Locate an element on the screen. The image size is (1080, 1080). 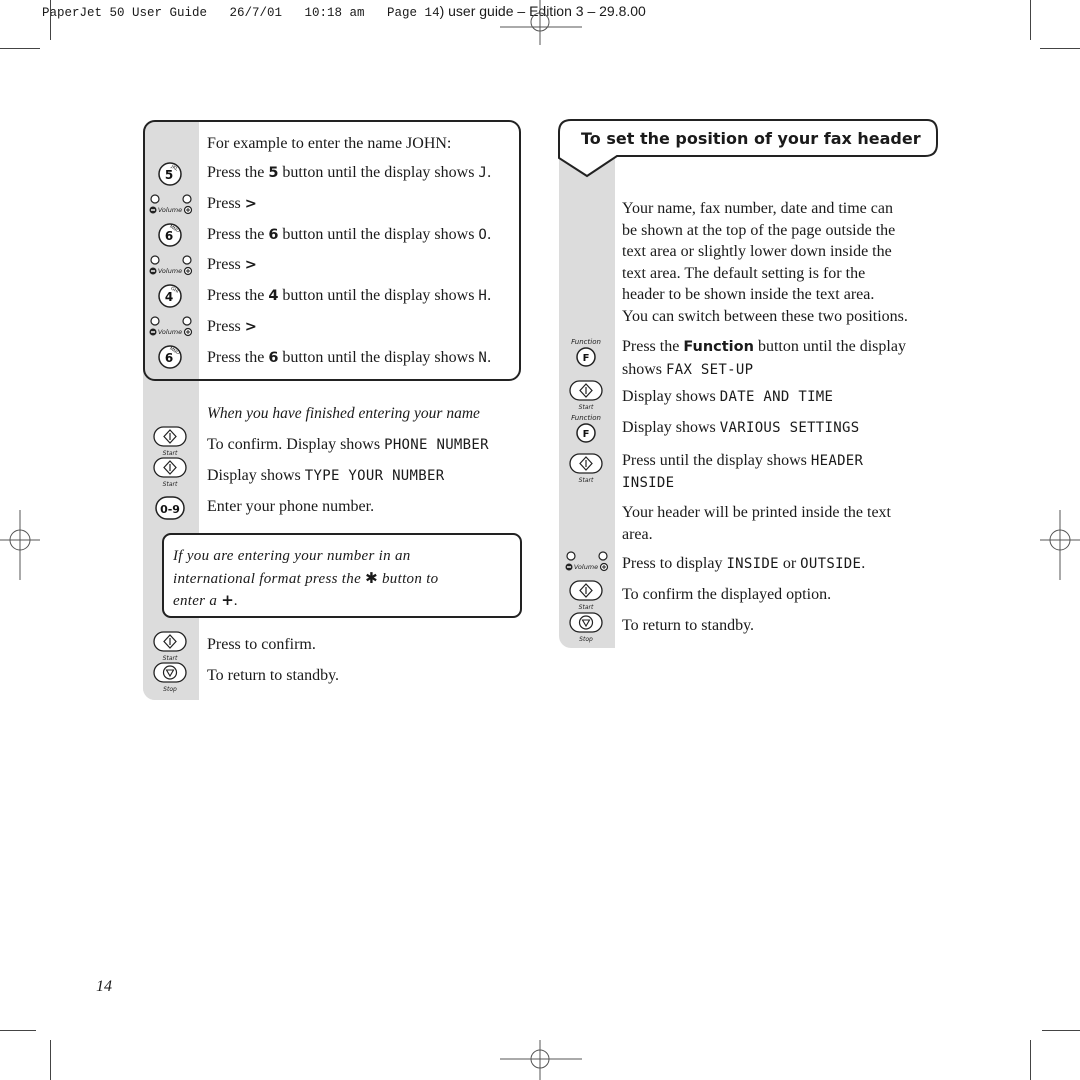
plus-symbol-icon: + is located at coordinates (228, 600).